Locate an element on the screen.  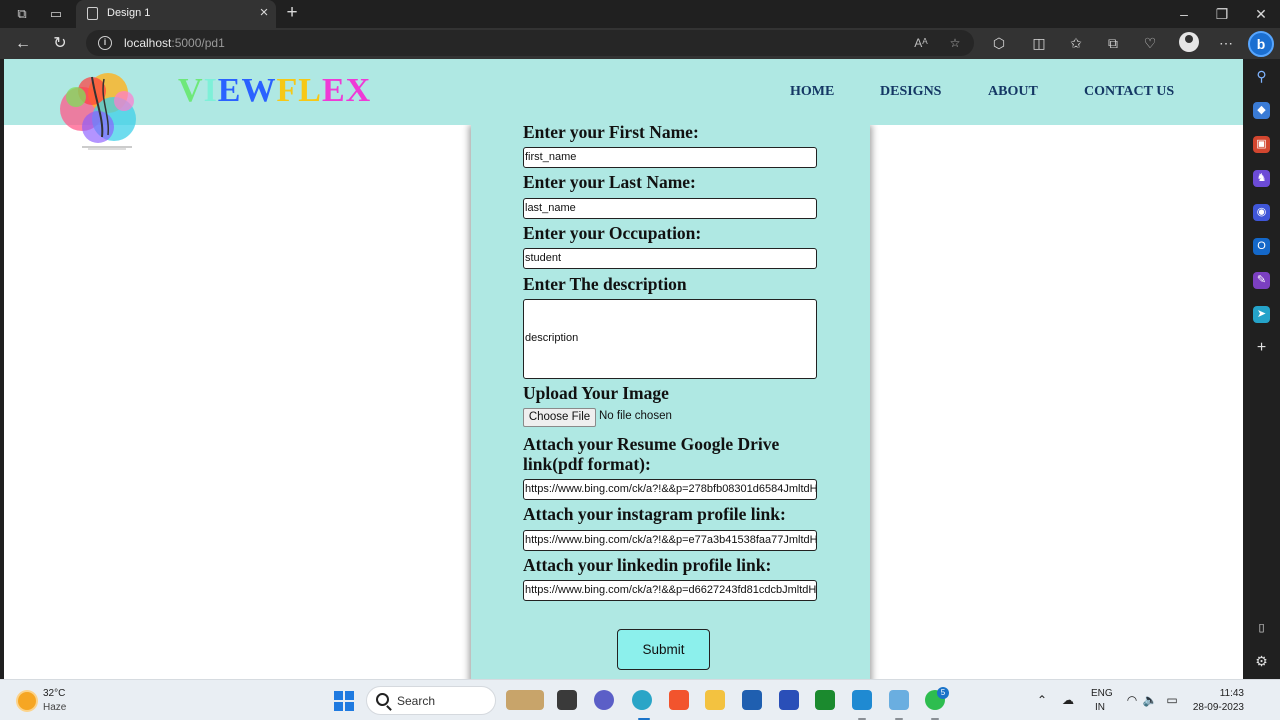
browser-sidebar: ⚲ ◆ ▣ ♞ ◉ O ✎ ➤ + ▯ ⚙ is located at coordinates (1261, 369).